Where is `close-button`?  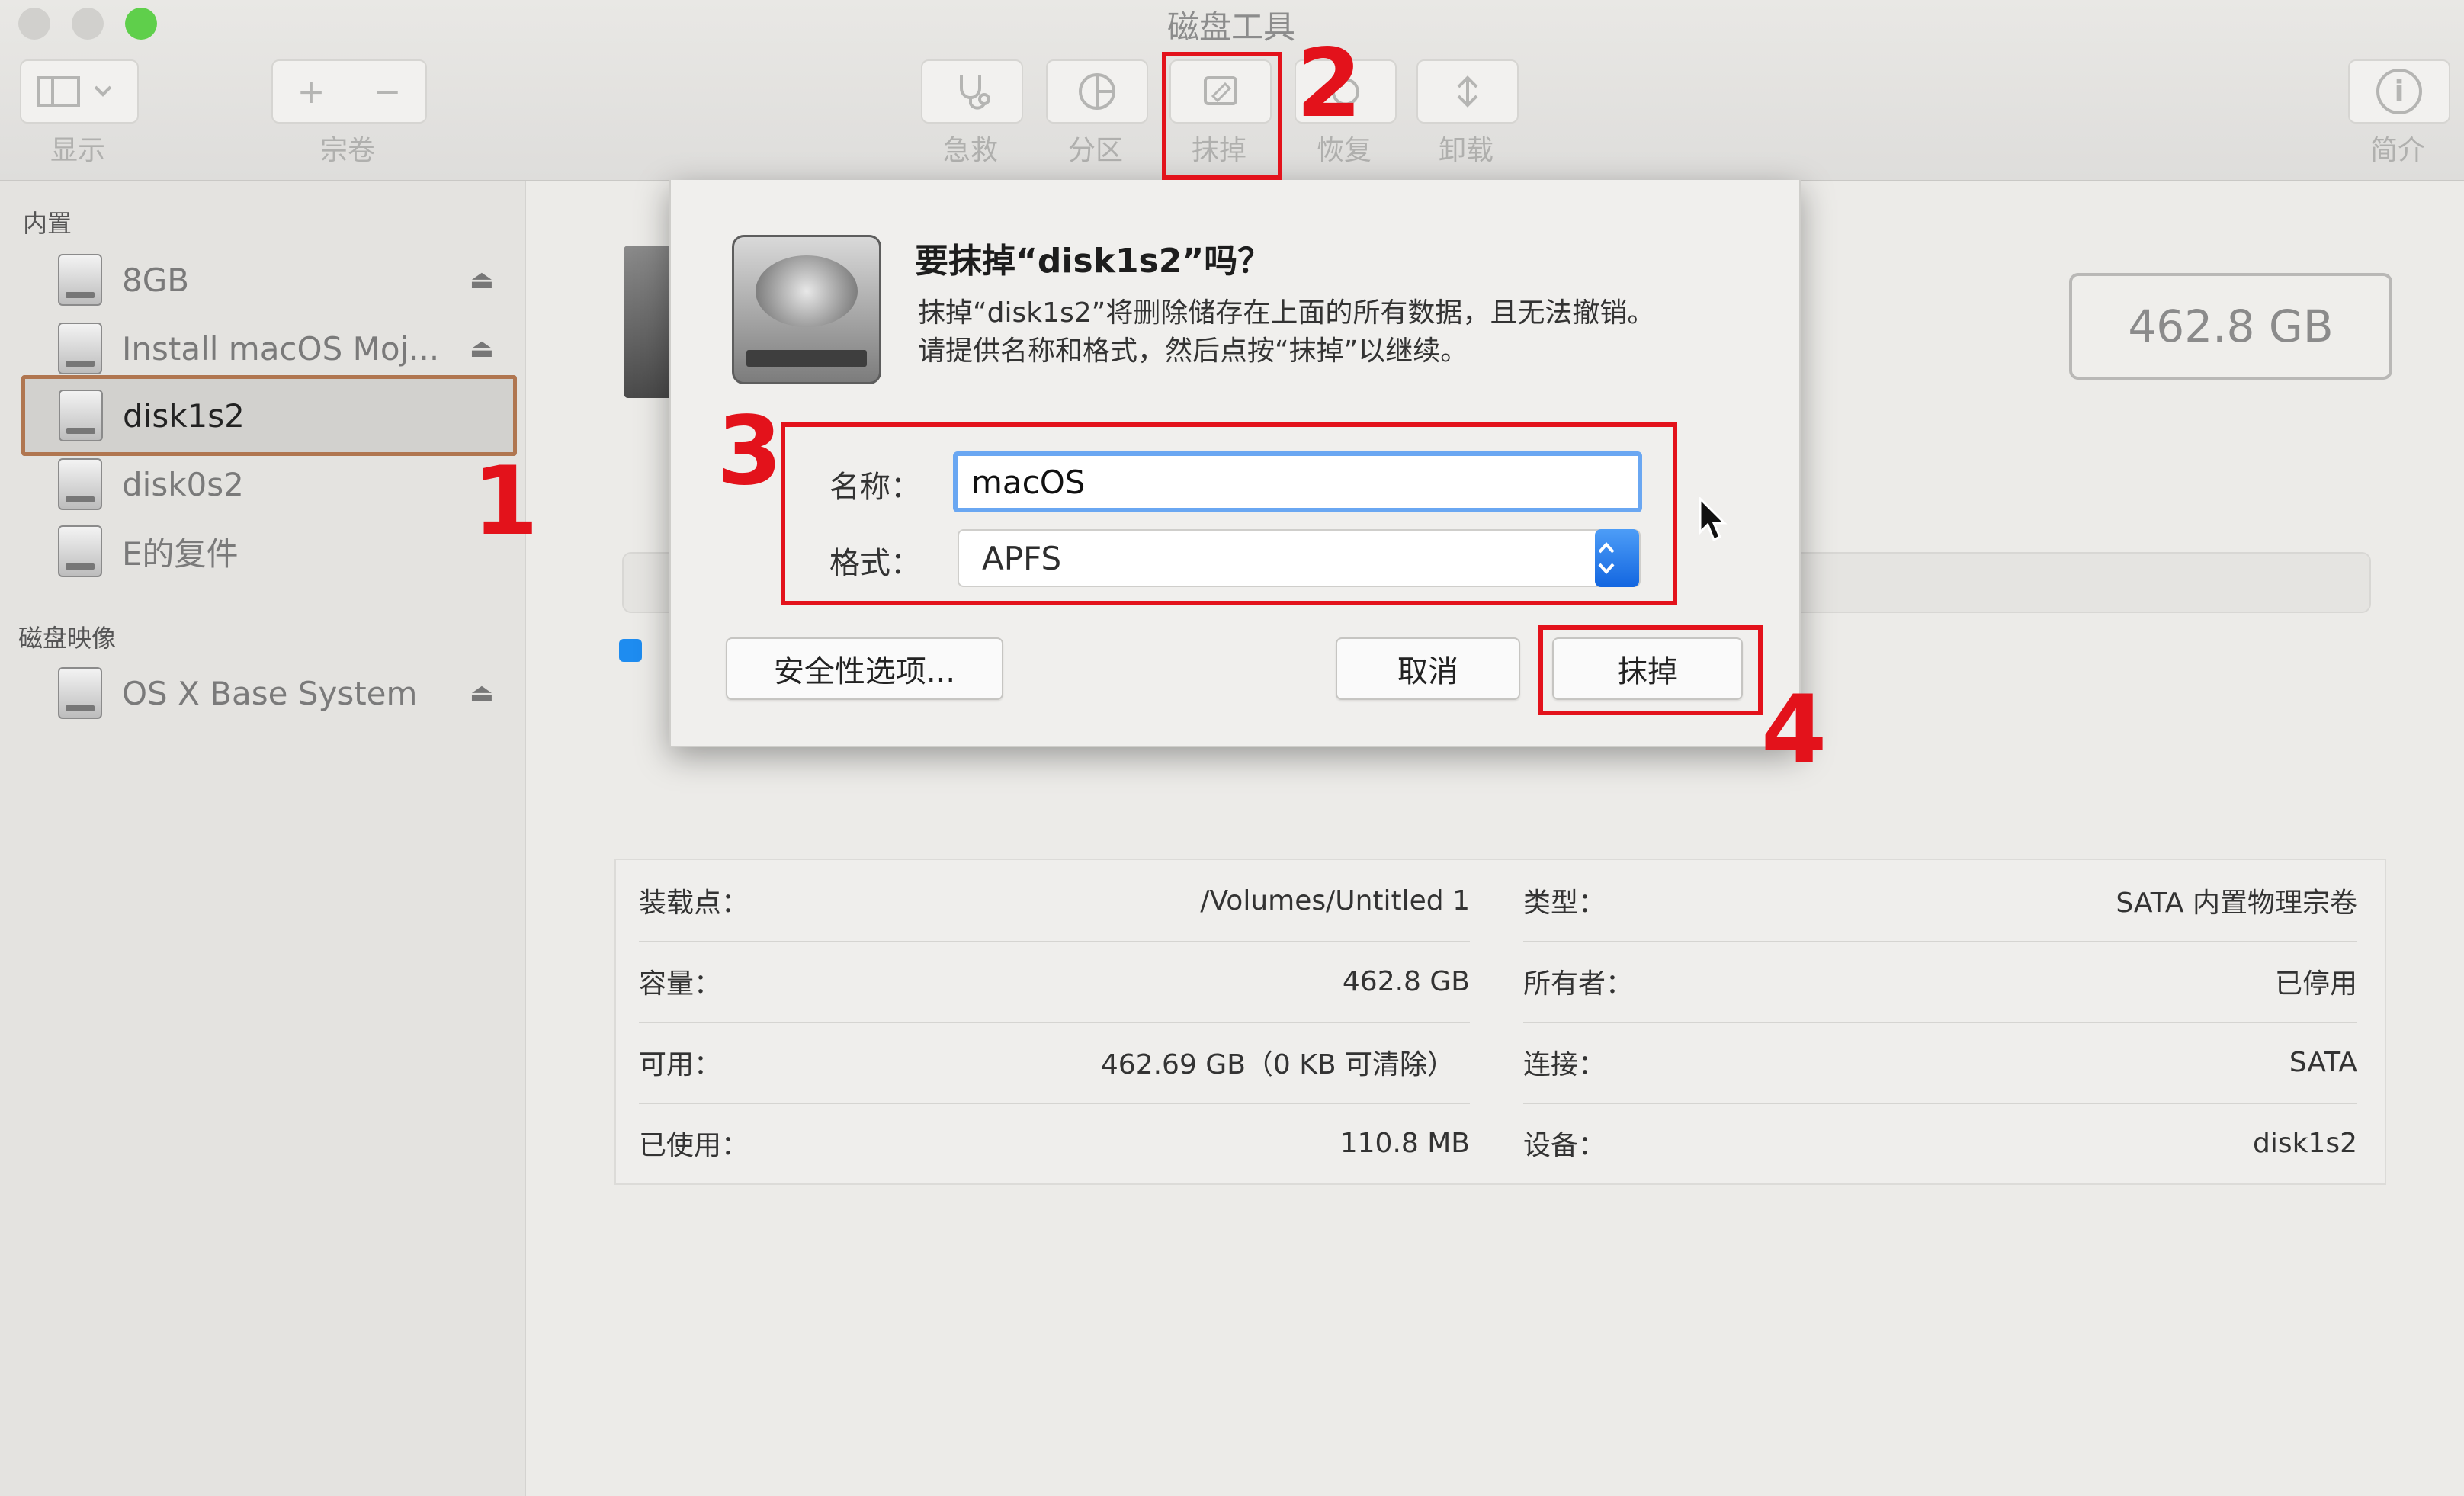
close-button is located at coordinates (34, 24).